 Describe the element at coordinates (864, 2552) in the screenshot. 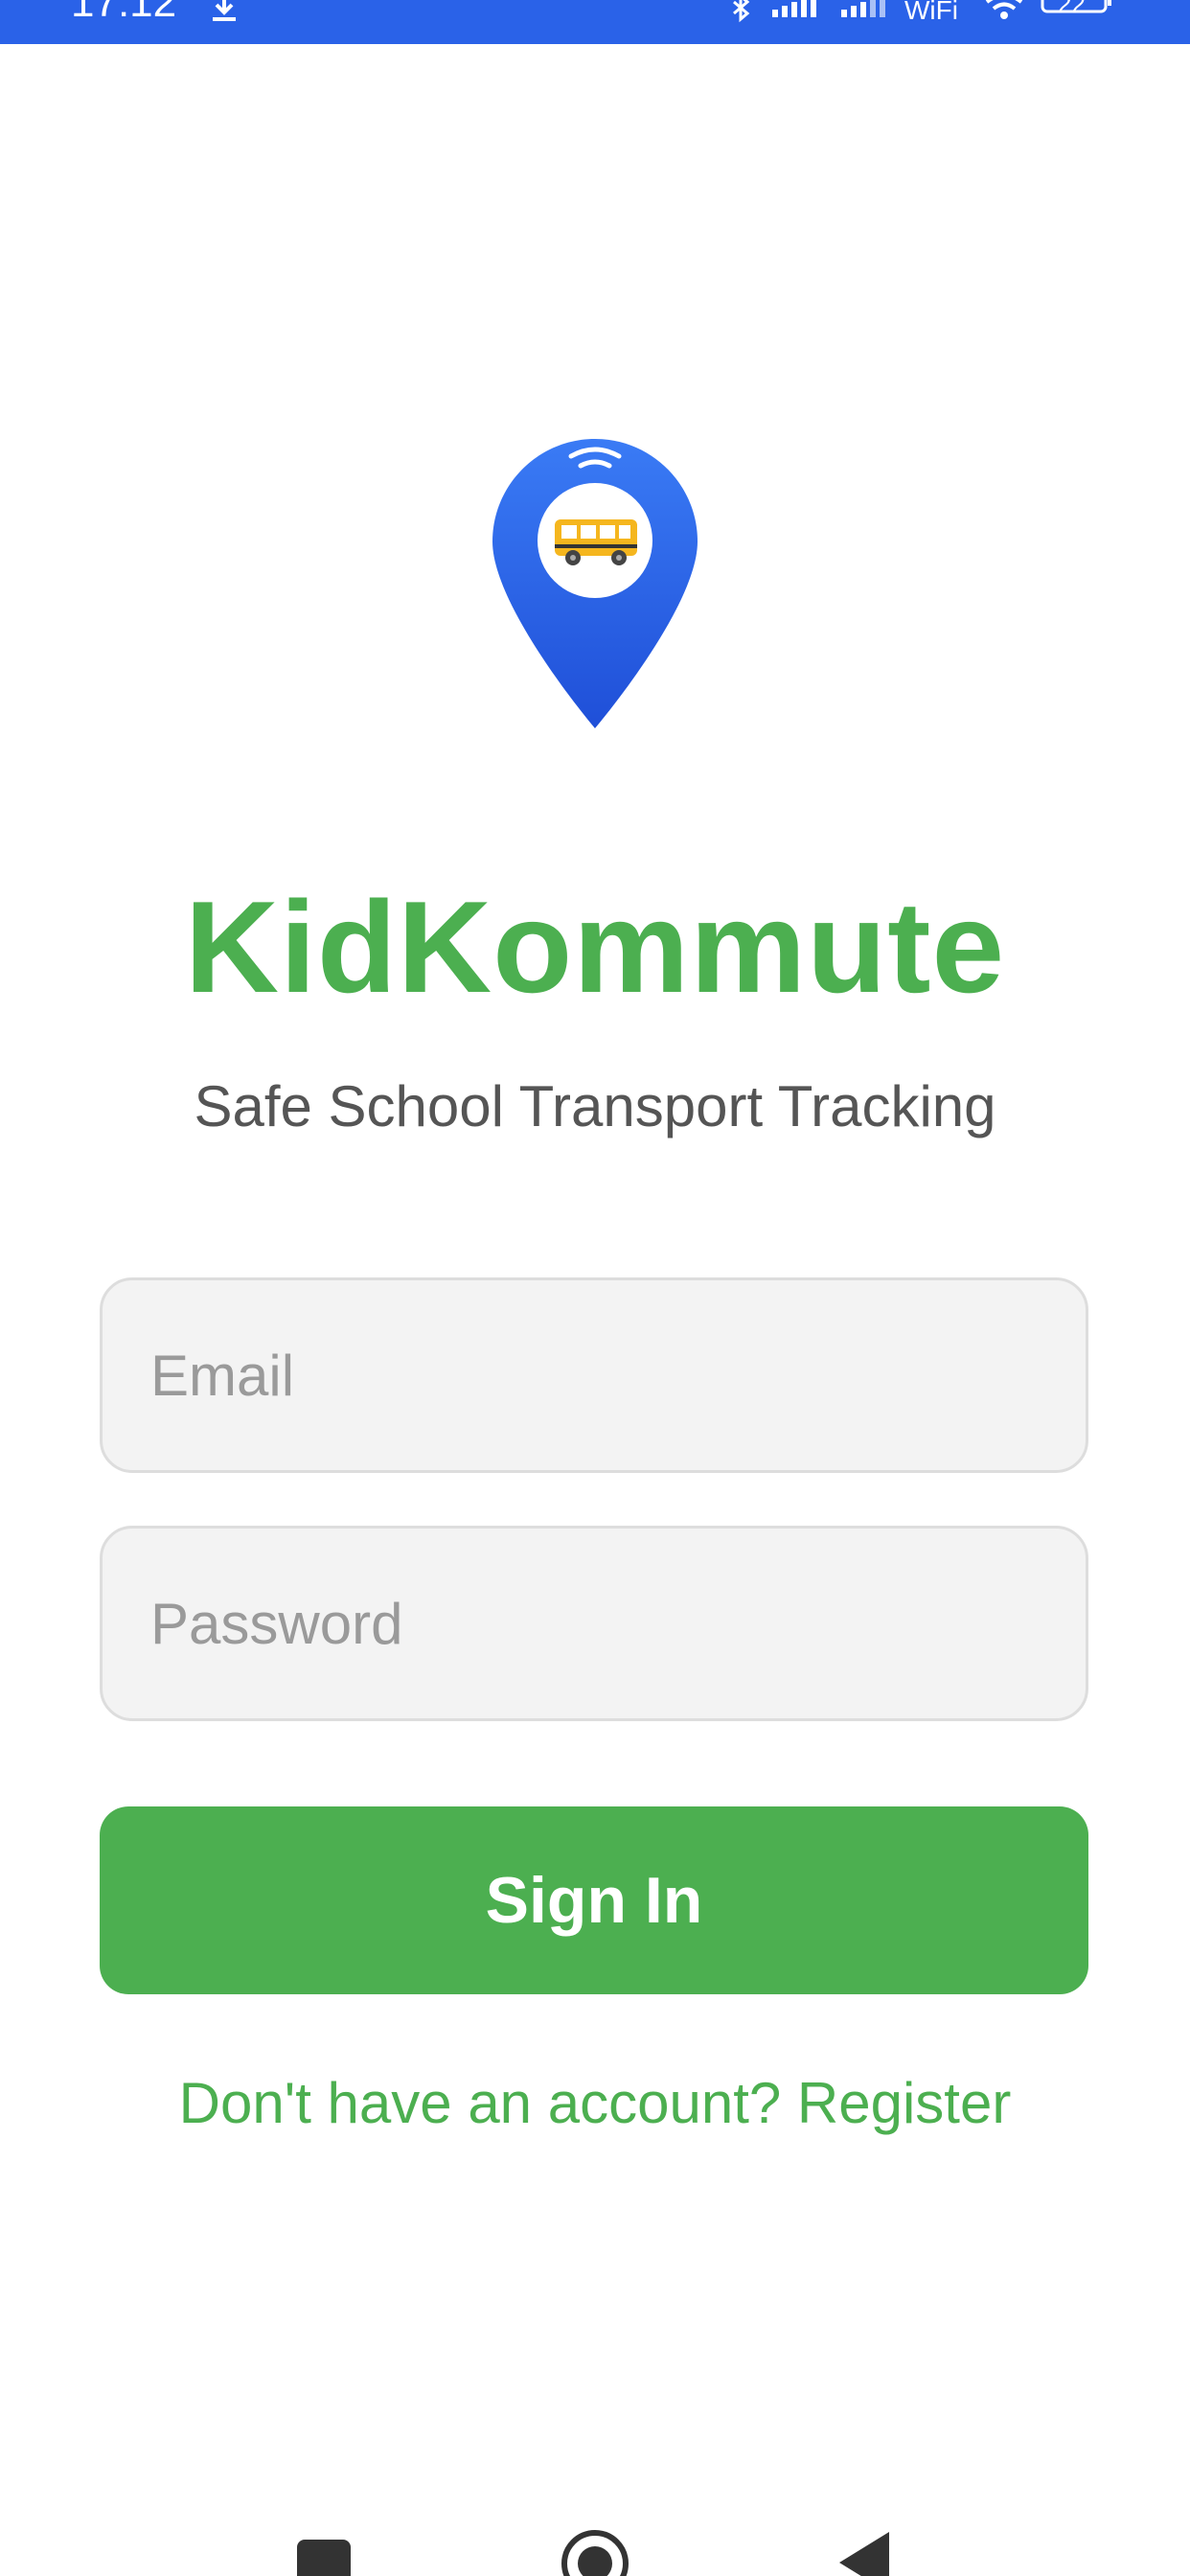

I see `back-icon` at that location.